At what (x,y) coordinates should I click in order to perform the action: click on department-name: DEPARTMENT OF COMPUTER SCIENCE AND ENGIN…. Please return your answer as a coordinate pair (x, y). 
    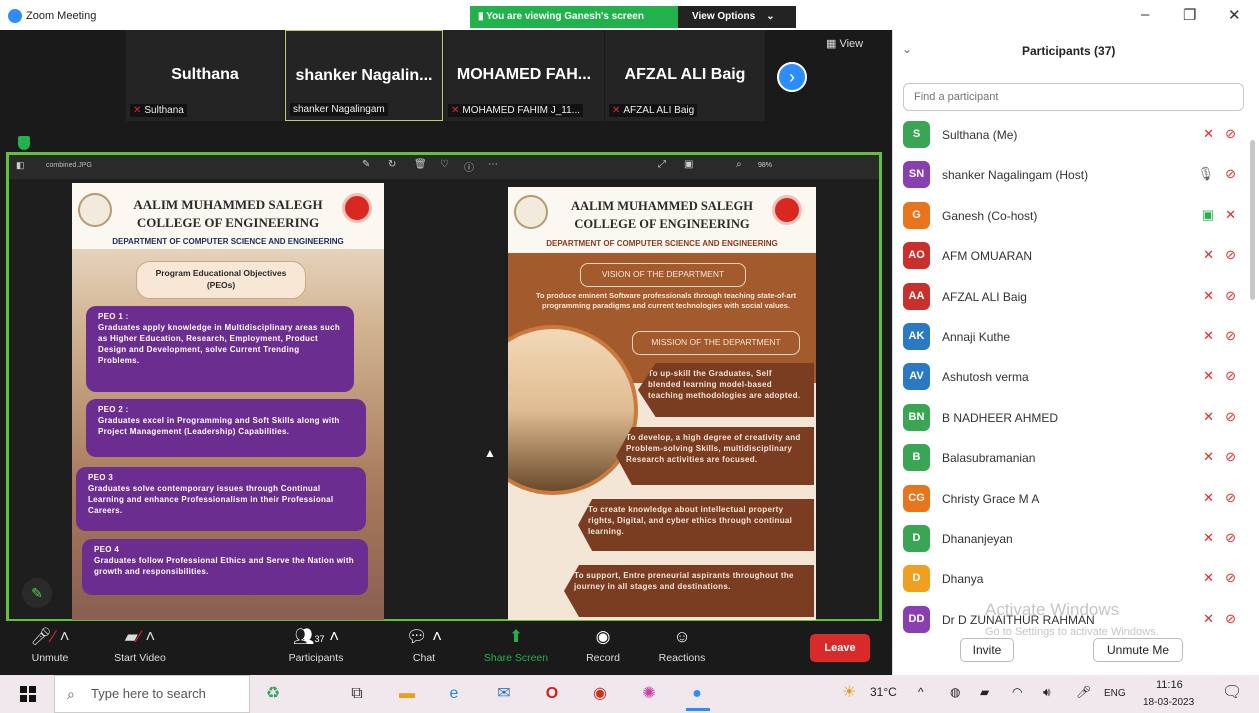
    Looking at the image, I should click on (228, 241).